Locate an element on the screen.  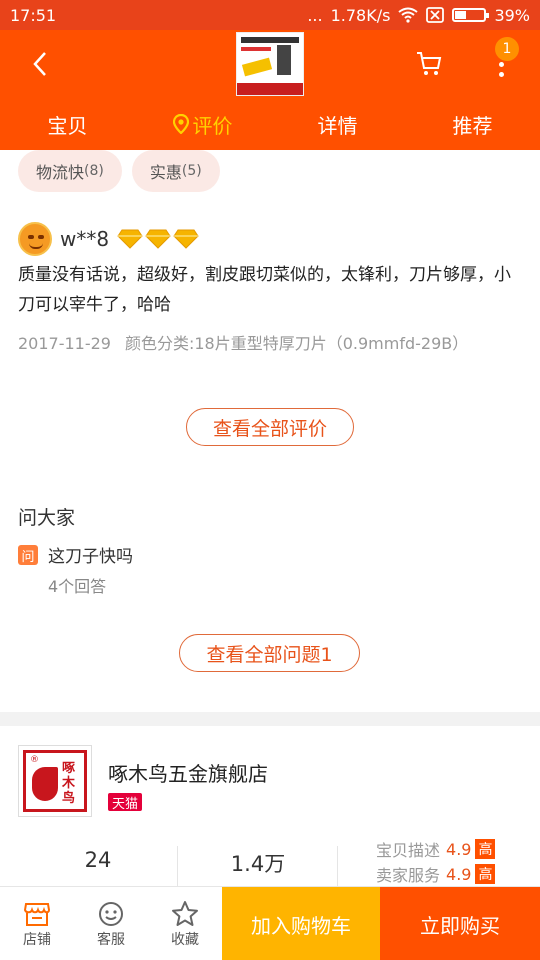
store-rating-row: 宝贝描述 4.9 高 is located at coordinates (436, 849).